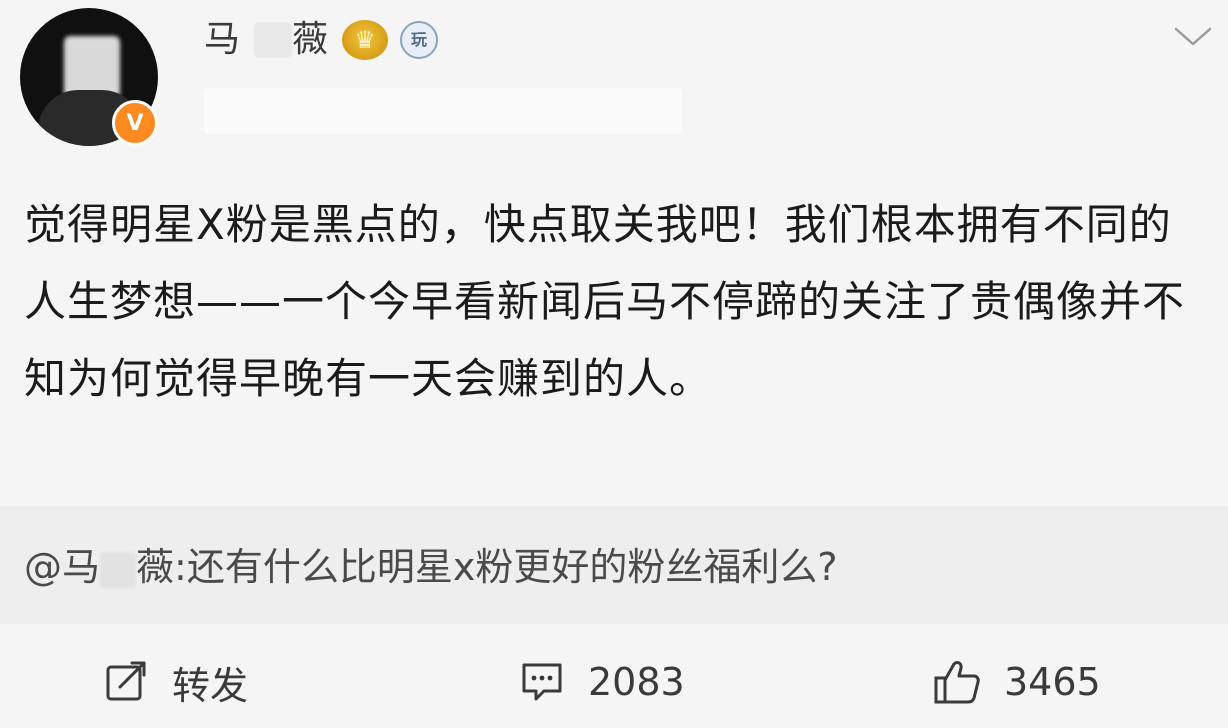 The width and height of the screenshot is (1228, 728). Describe the element at coordinates (126, 681) in the screenshot. I see `repost-icon` at that location.